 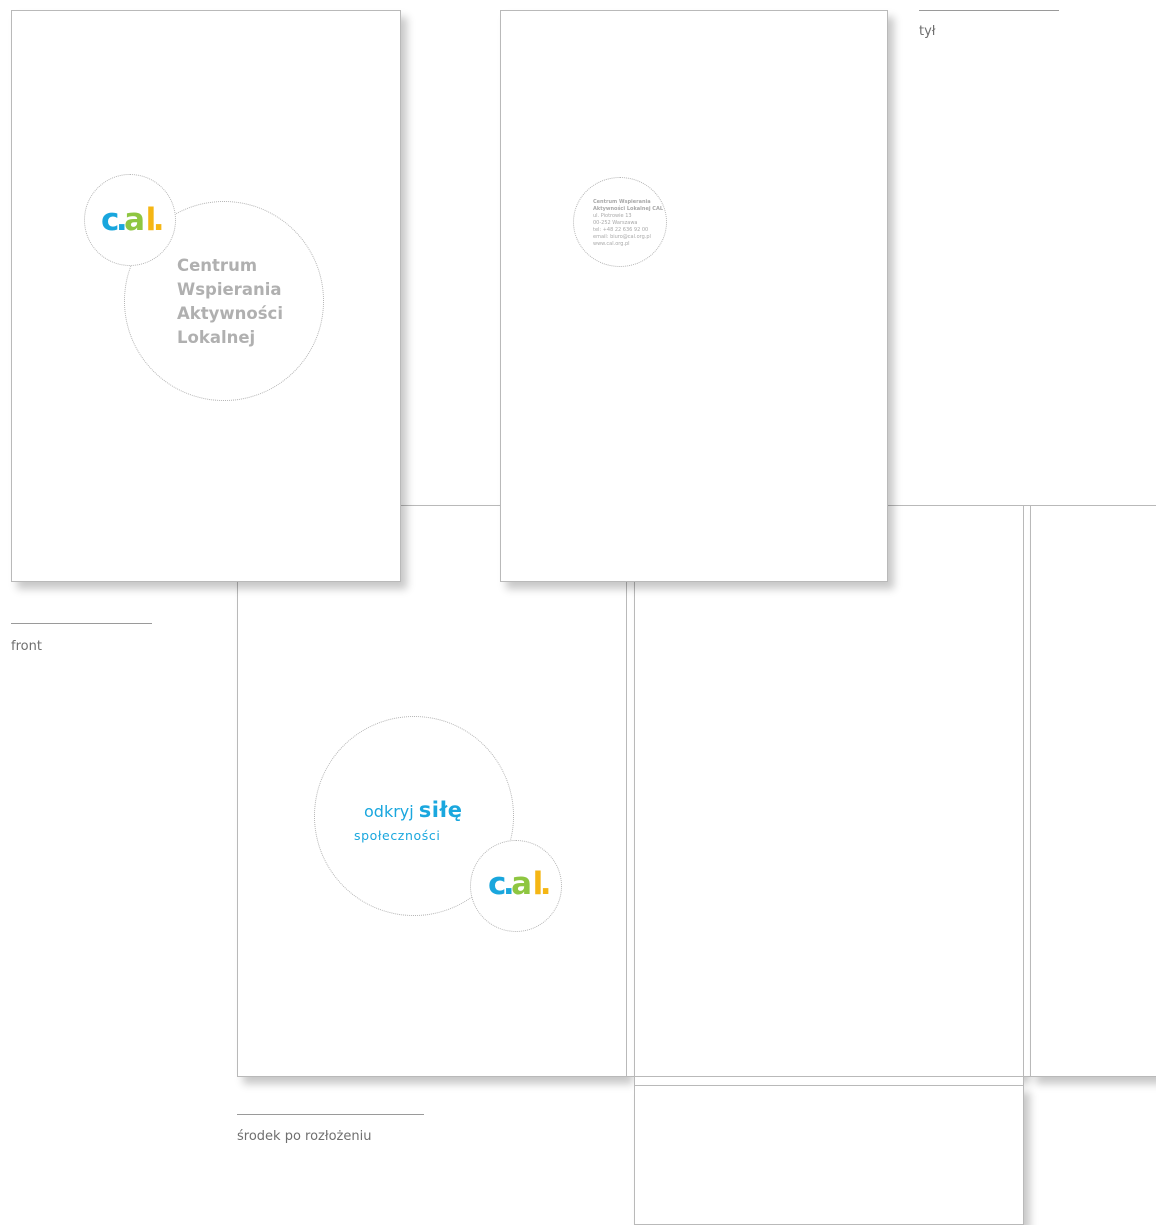 What do you see at coordinates (216, 337) in the screenshot?
I see `front-title-line-4: Lokalnej` at bounding box center [216, 337].